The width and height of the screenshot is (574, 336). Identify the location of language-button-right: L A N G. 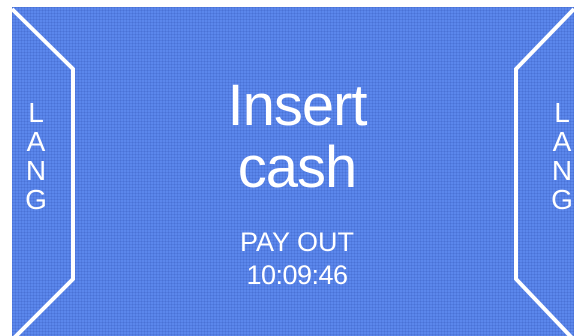
(546, 178).